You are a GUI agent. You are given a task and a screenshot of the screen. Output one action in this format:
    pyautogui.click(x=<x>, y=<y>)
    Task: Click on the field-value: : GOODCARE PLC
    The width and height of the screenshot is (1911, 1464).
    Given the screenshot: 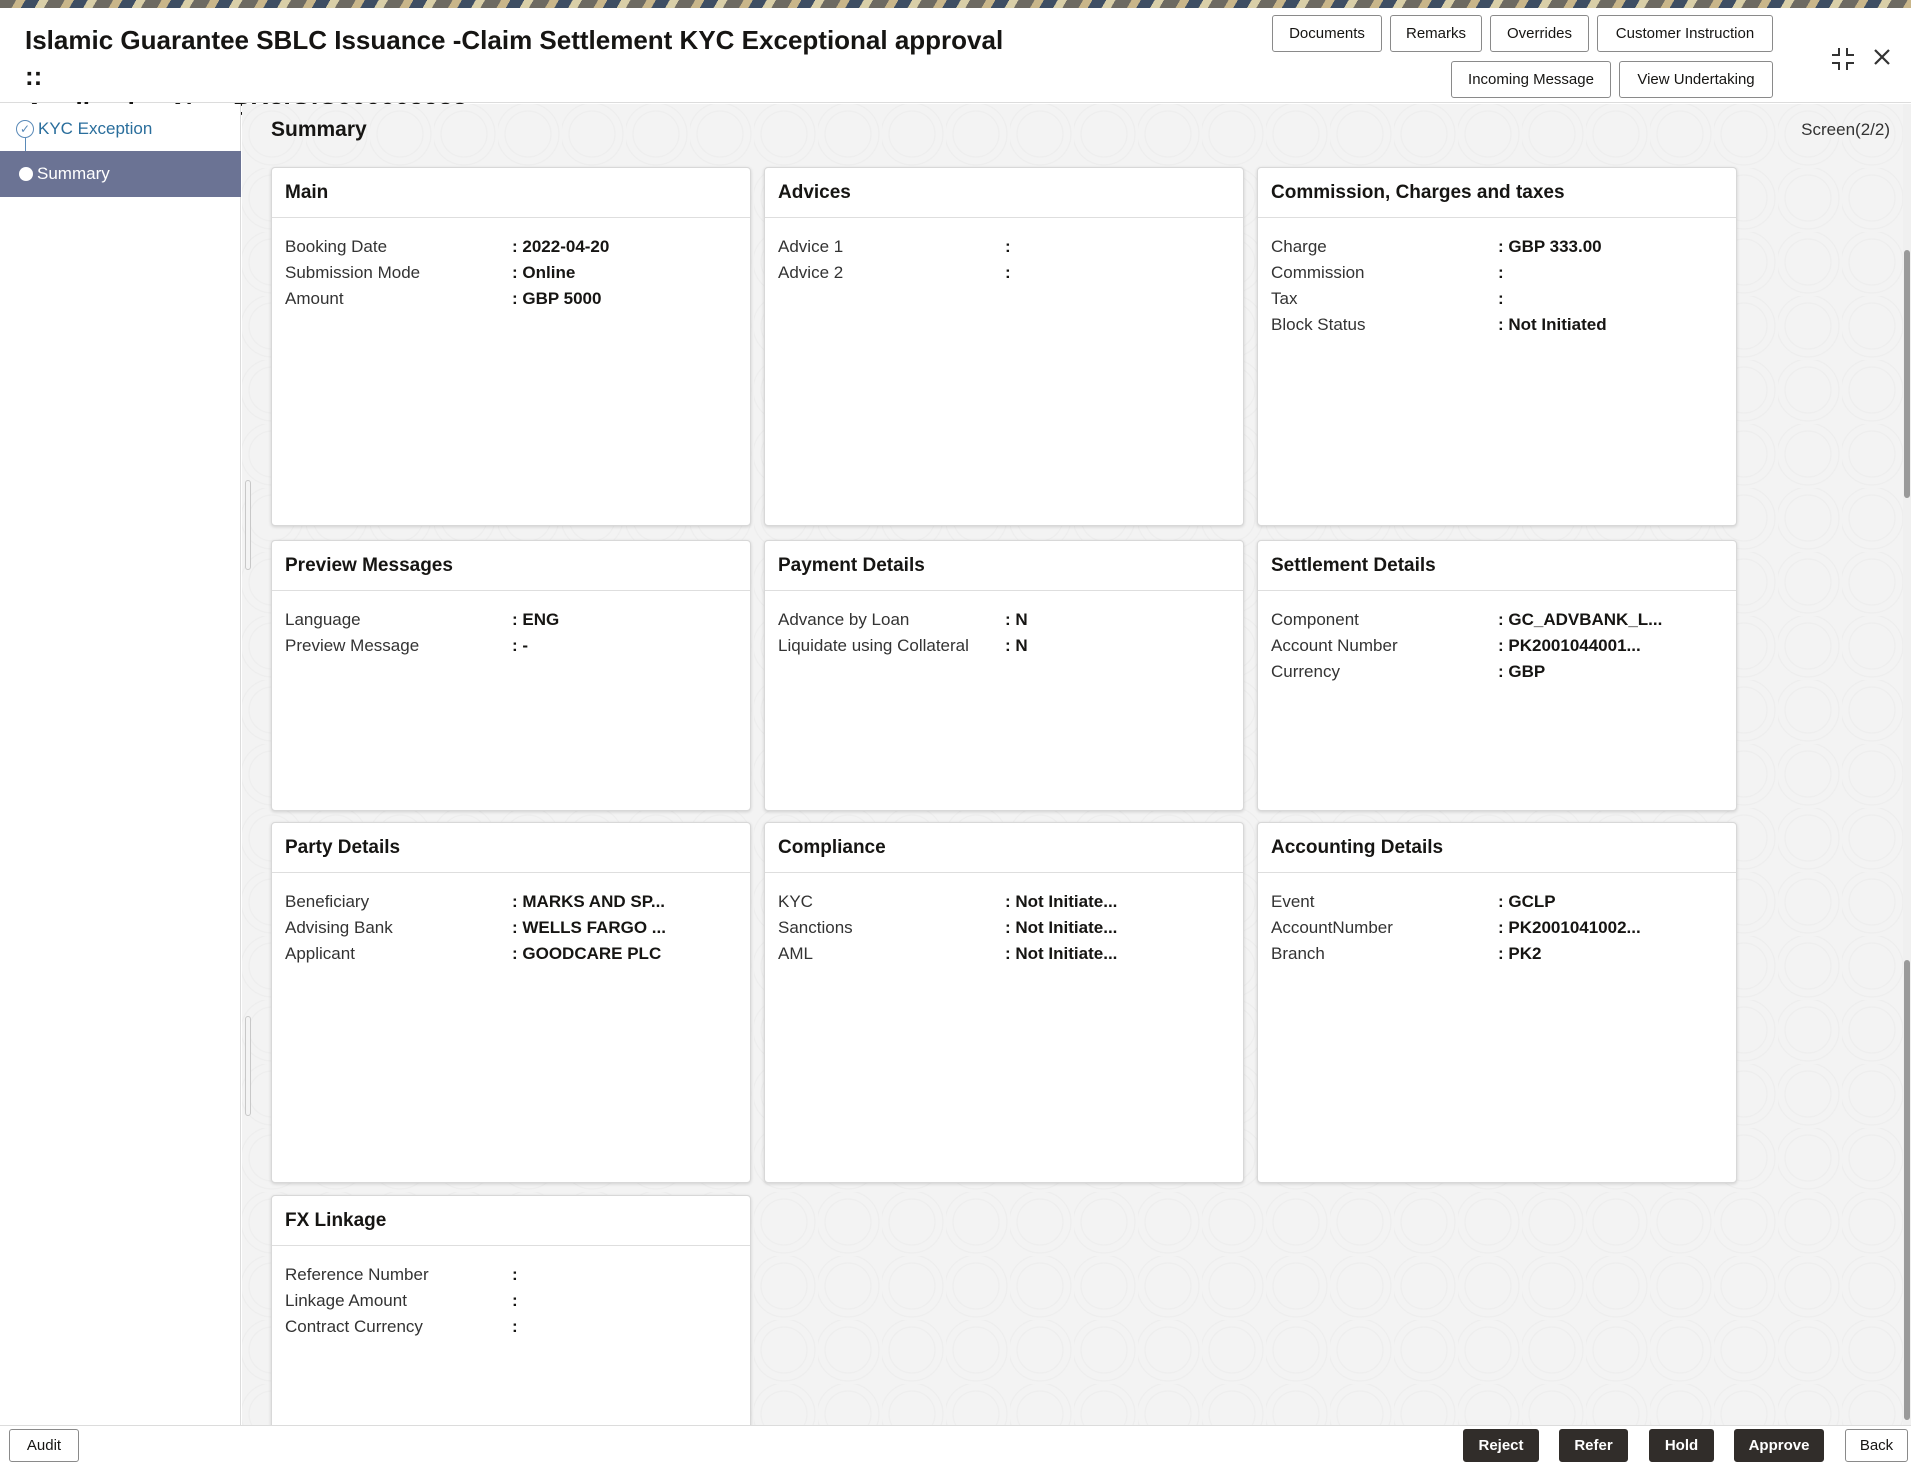 What is the action you would take?
    pyautogui.click(x=586, y=954)
    